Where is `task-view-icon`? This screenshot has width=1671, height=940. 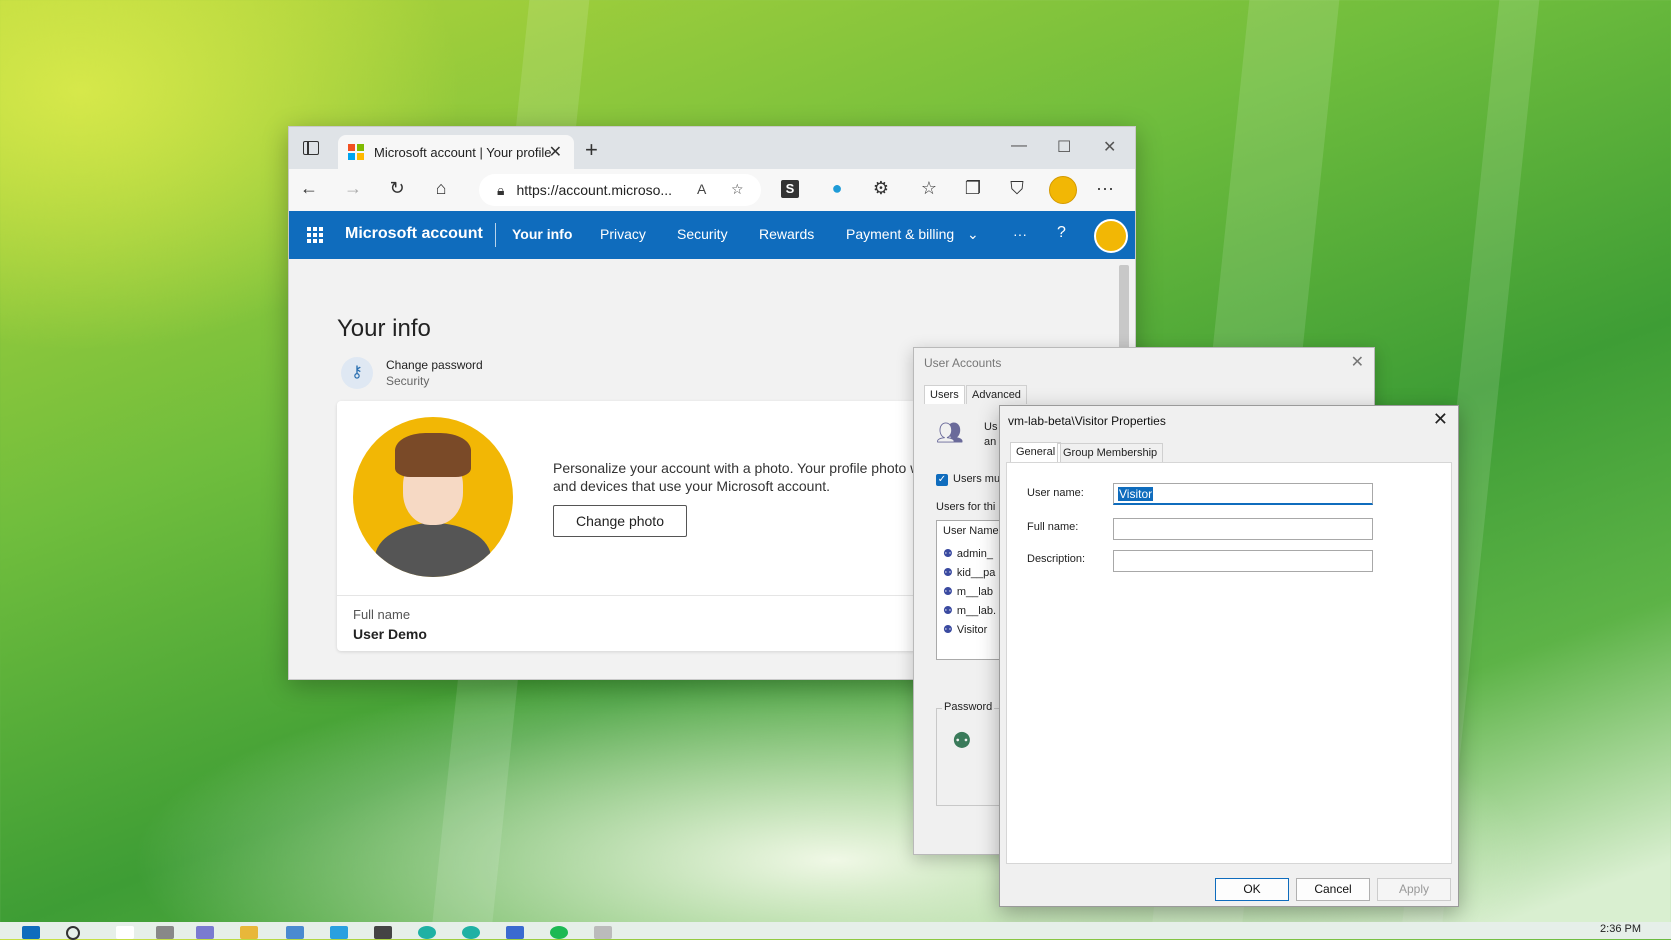 task-view-icon is located at coordinates (125, 932).